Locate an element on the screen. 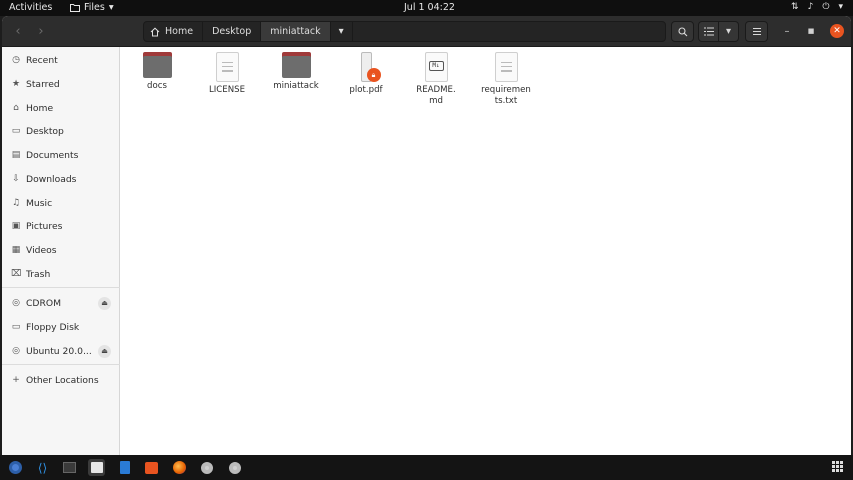 The width and height of the screenshot is (853, 480). chevron-right-icon: › is located at coordinates (41, 31).